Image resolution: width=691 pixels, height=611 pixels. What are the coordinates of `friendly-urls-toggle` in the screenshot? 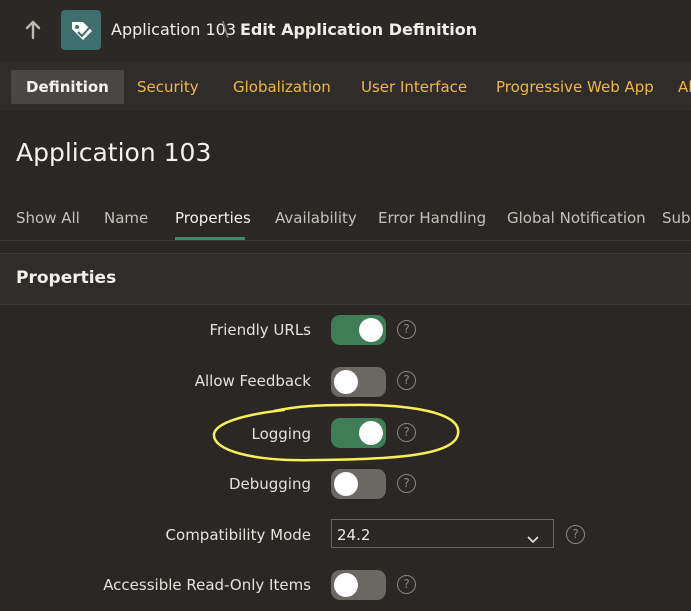 It's located at (358, 330).